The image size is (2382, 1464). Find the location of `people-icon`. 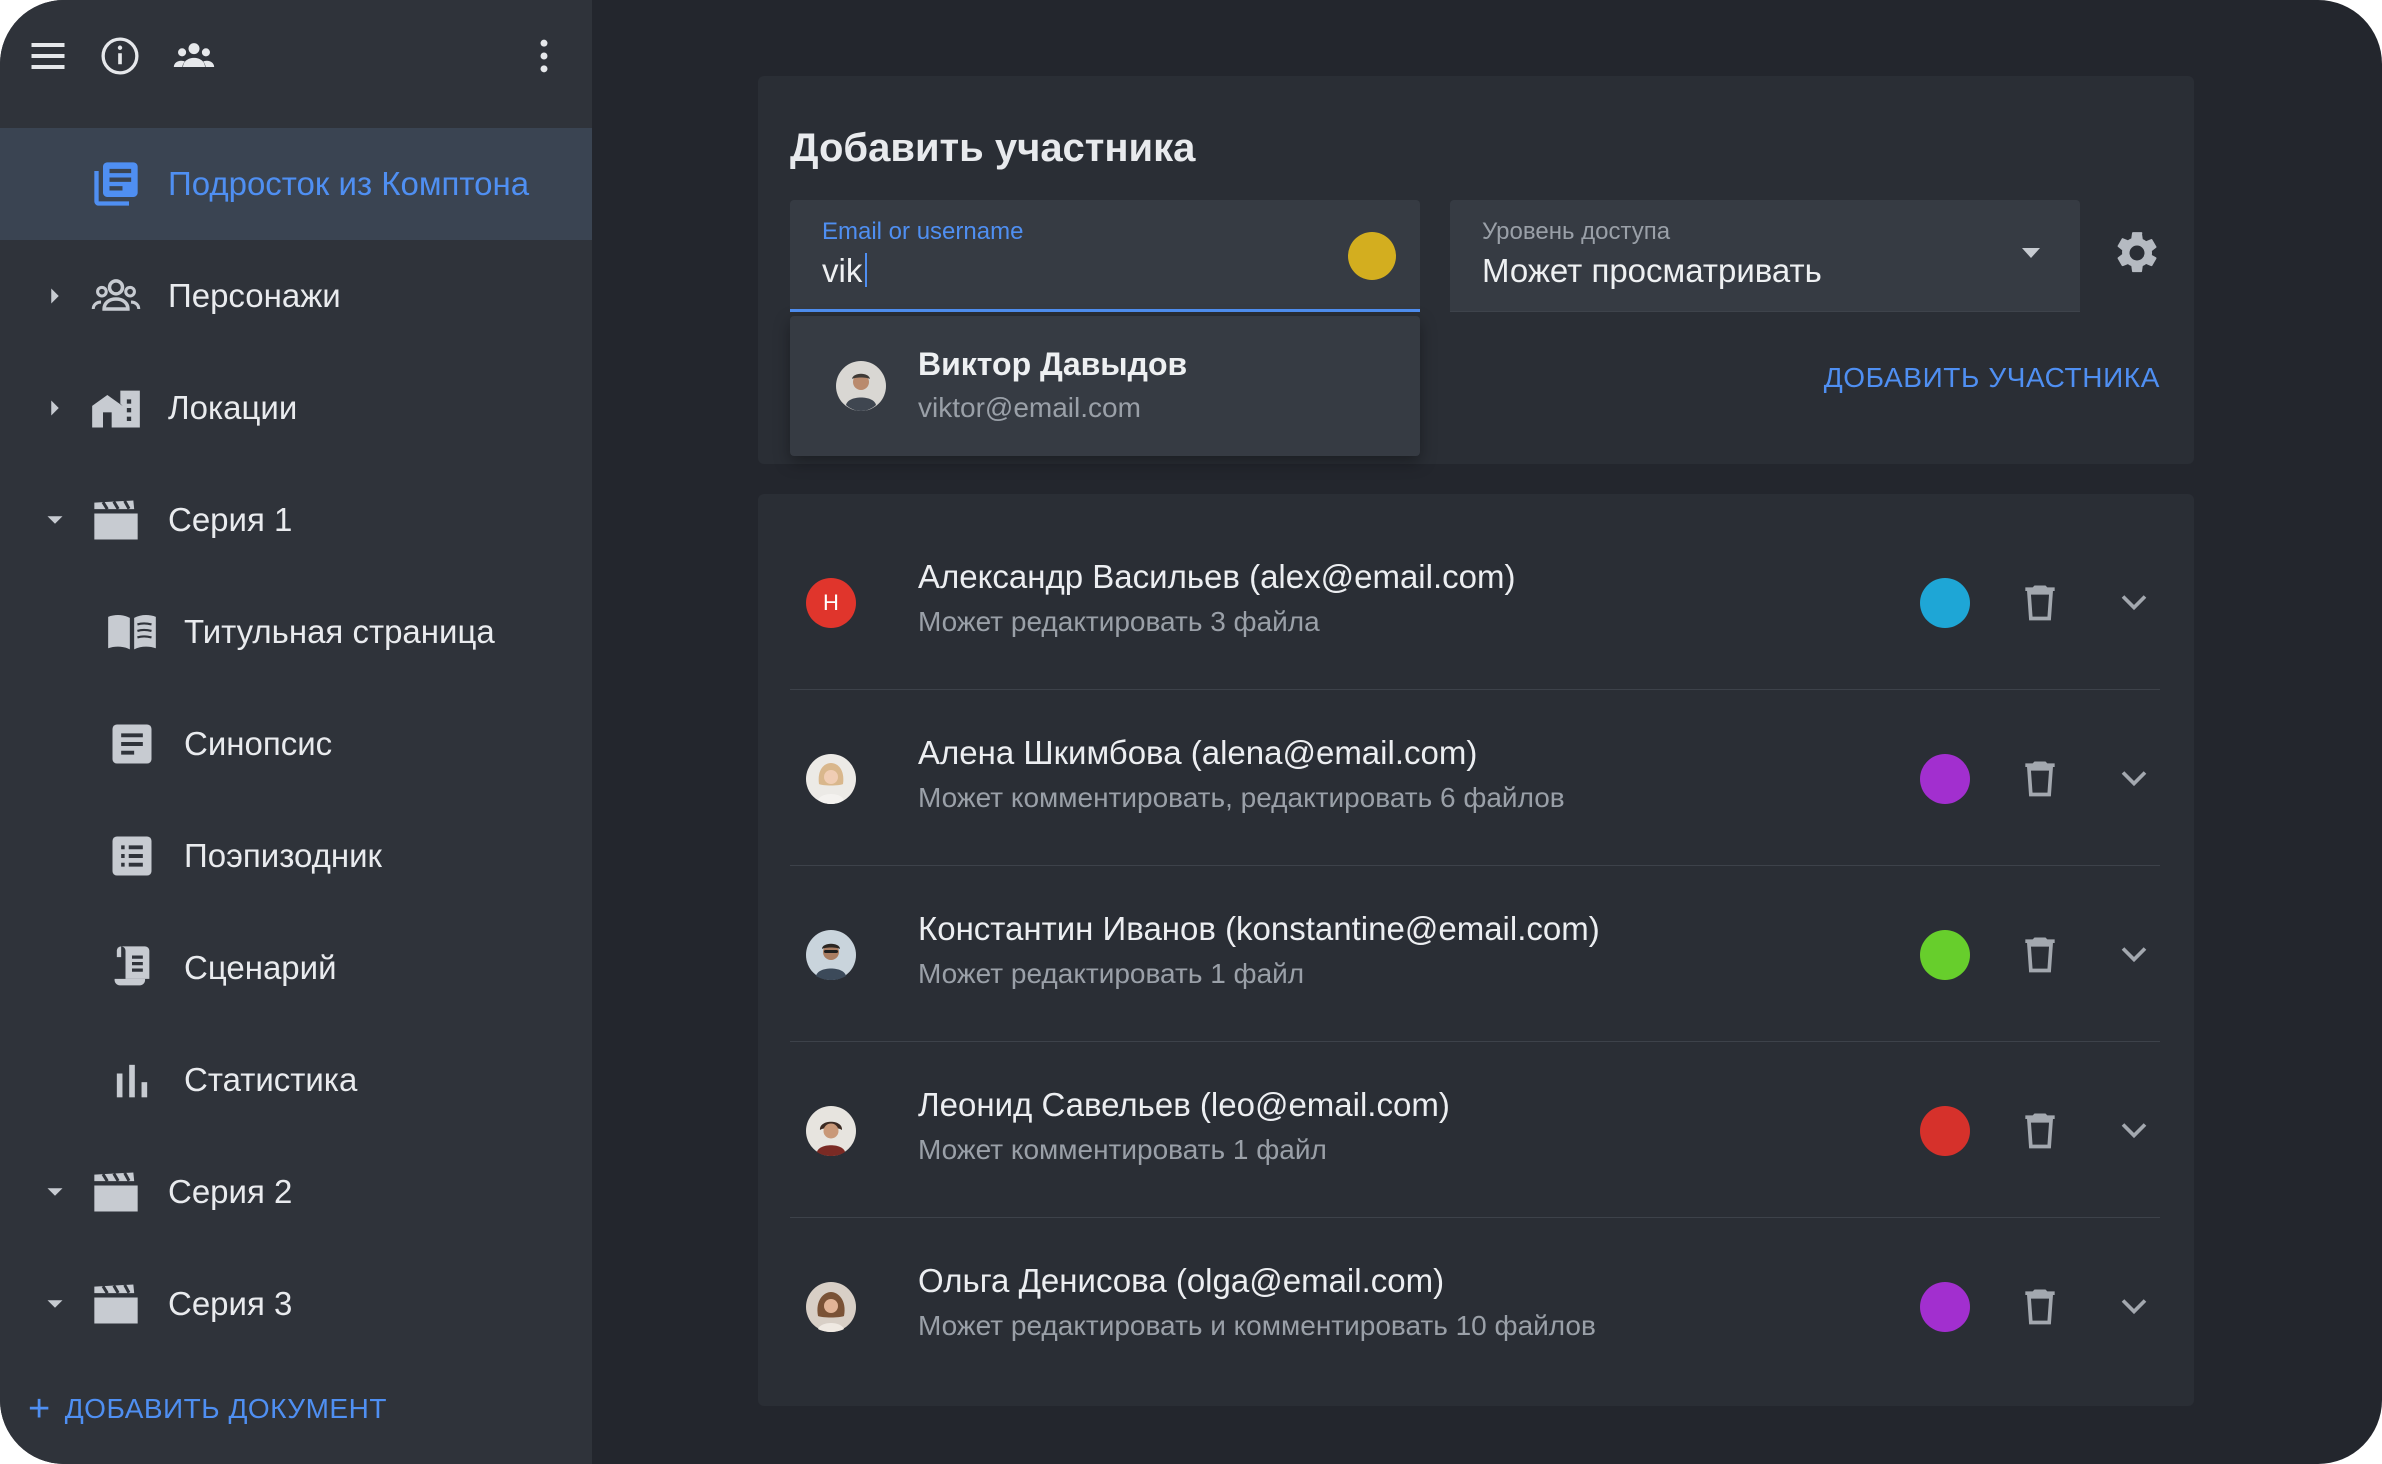

people-icon is located at coordinates (194, 56).